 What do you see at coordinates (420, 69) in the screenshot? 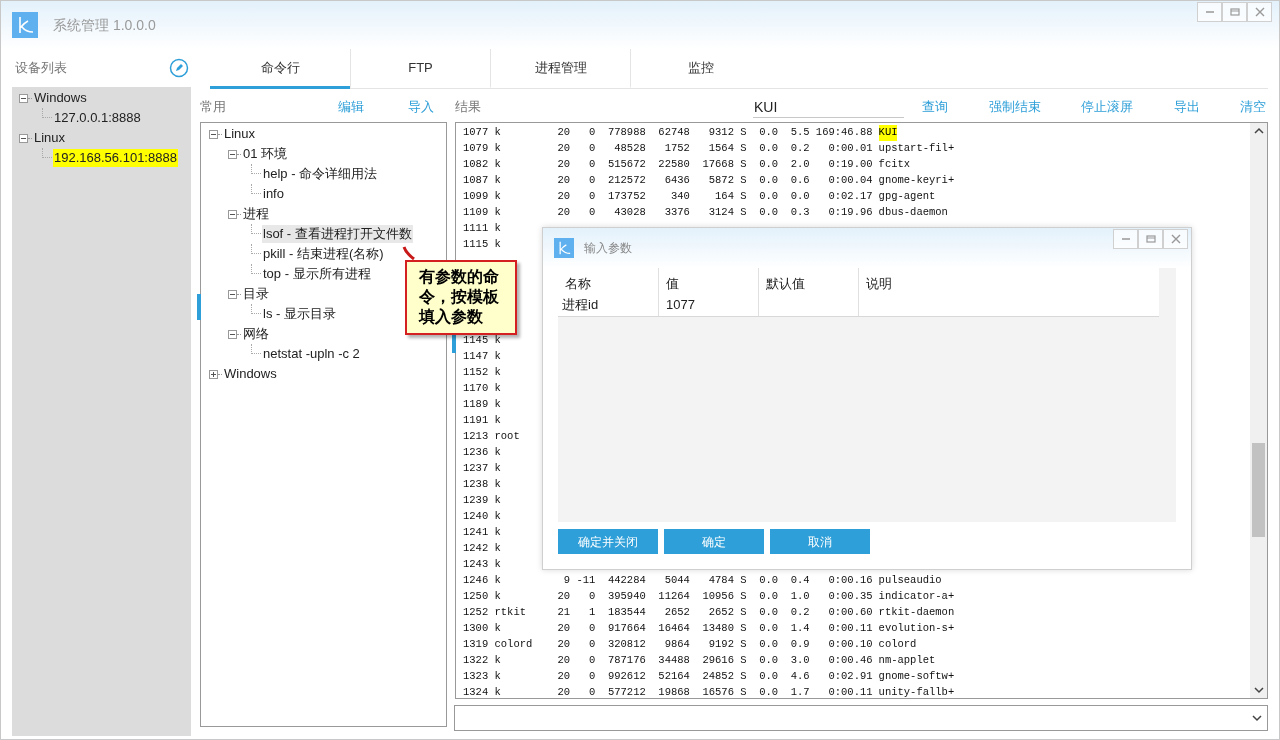
I see `tab: FTP` at bounding box center [420, 69].